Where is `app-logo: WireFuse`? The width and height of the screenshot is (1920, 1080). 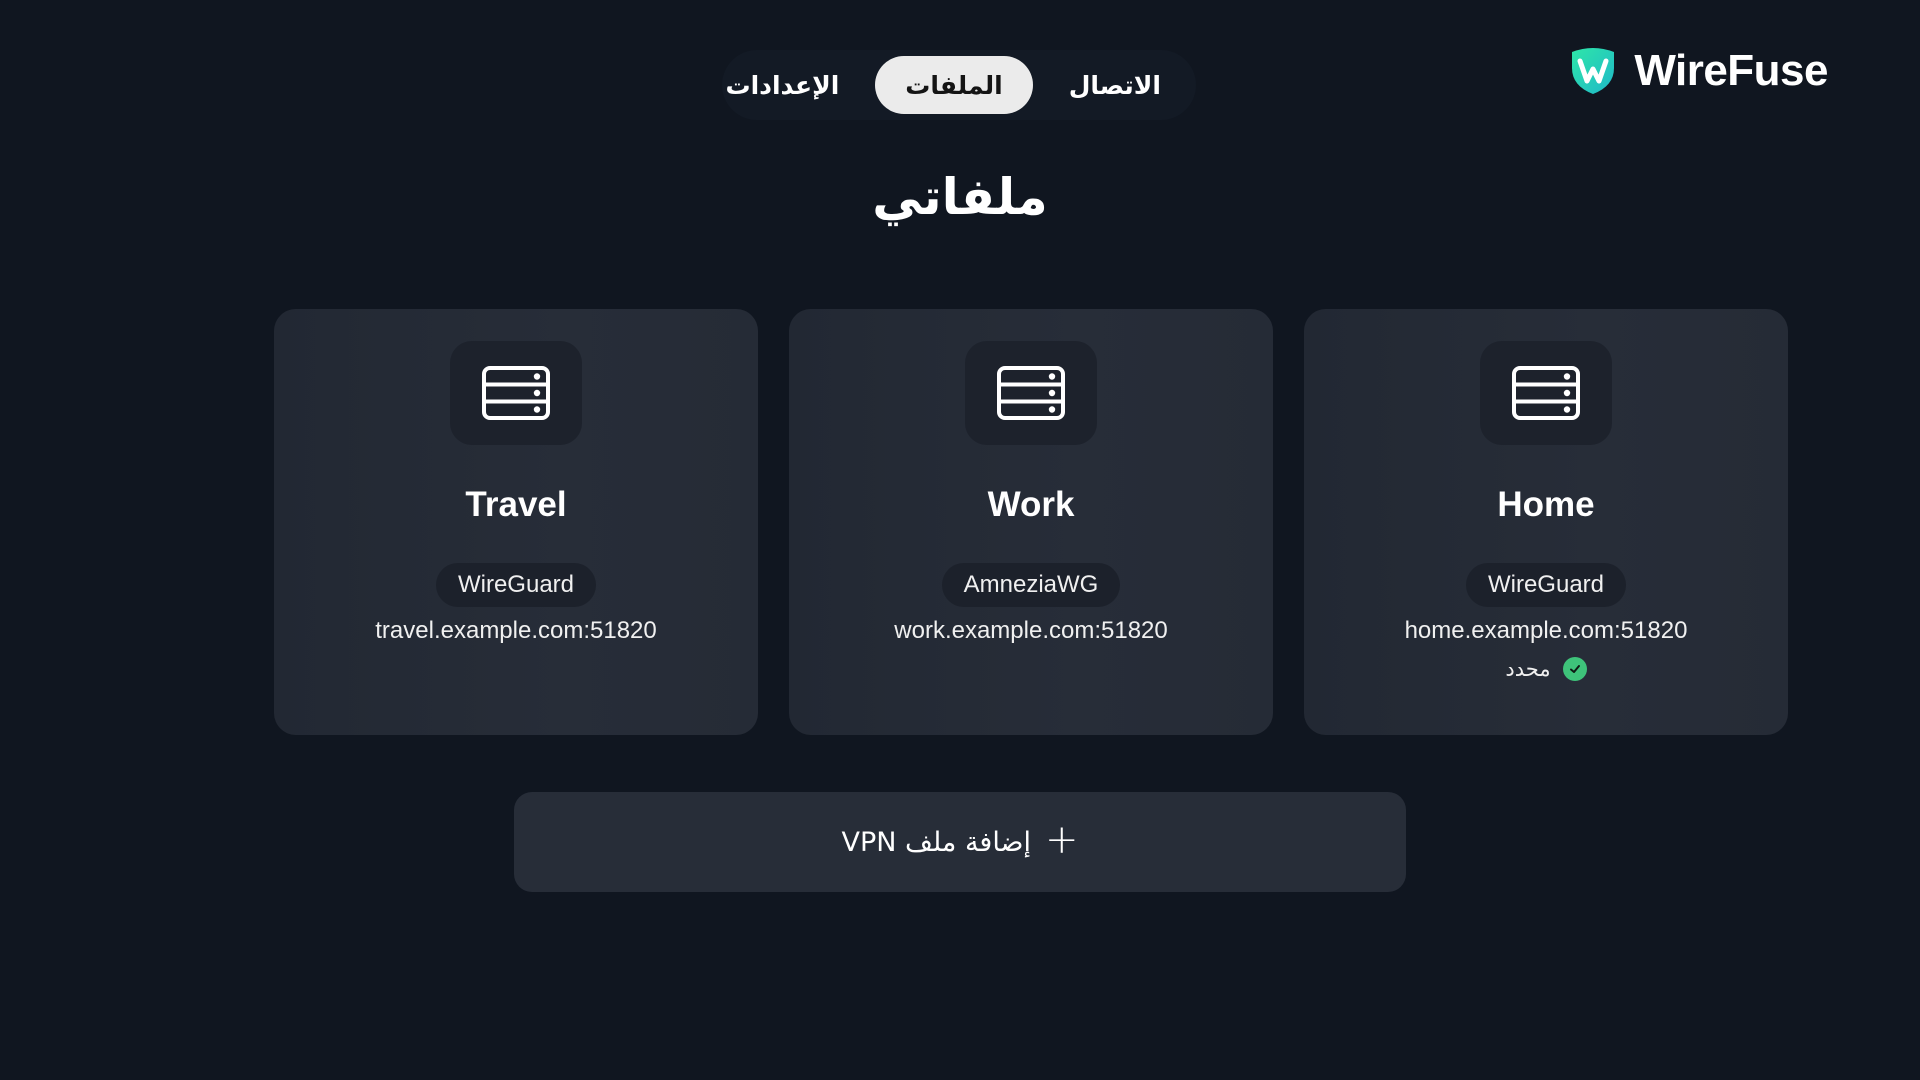 app-logo: WireFuse is located at coordinates (1698, 71).